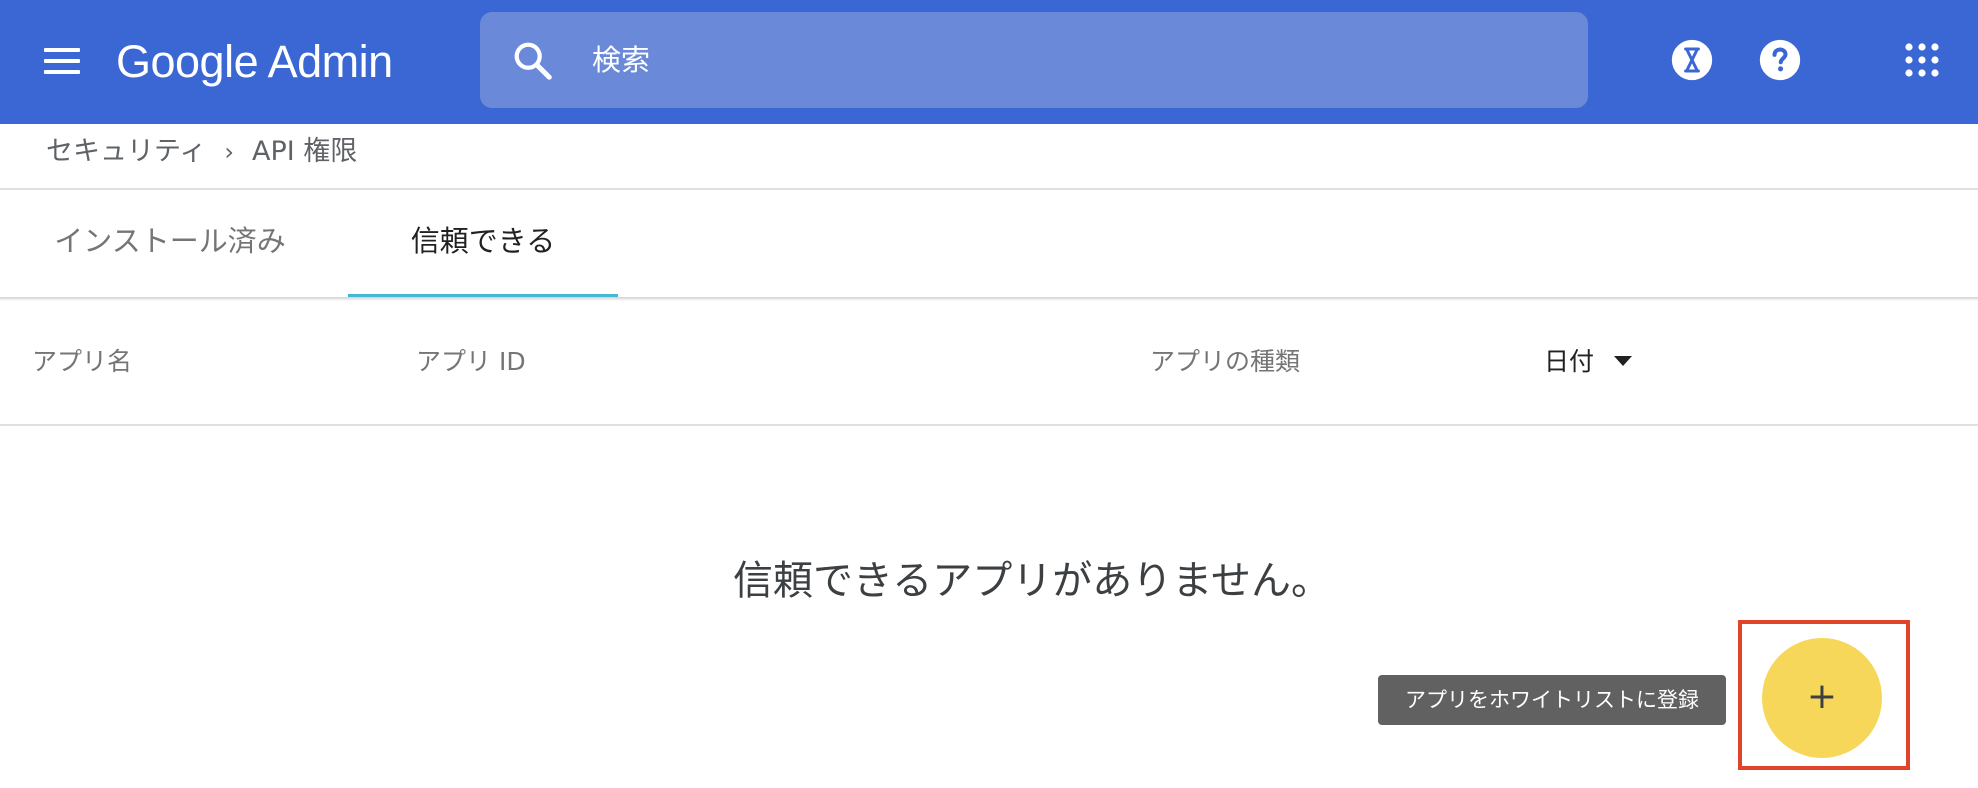 The height and width of the screenshot is (788, 1978). I want to click on add-app-button: +, so click(1822, 698).